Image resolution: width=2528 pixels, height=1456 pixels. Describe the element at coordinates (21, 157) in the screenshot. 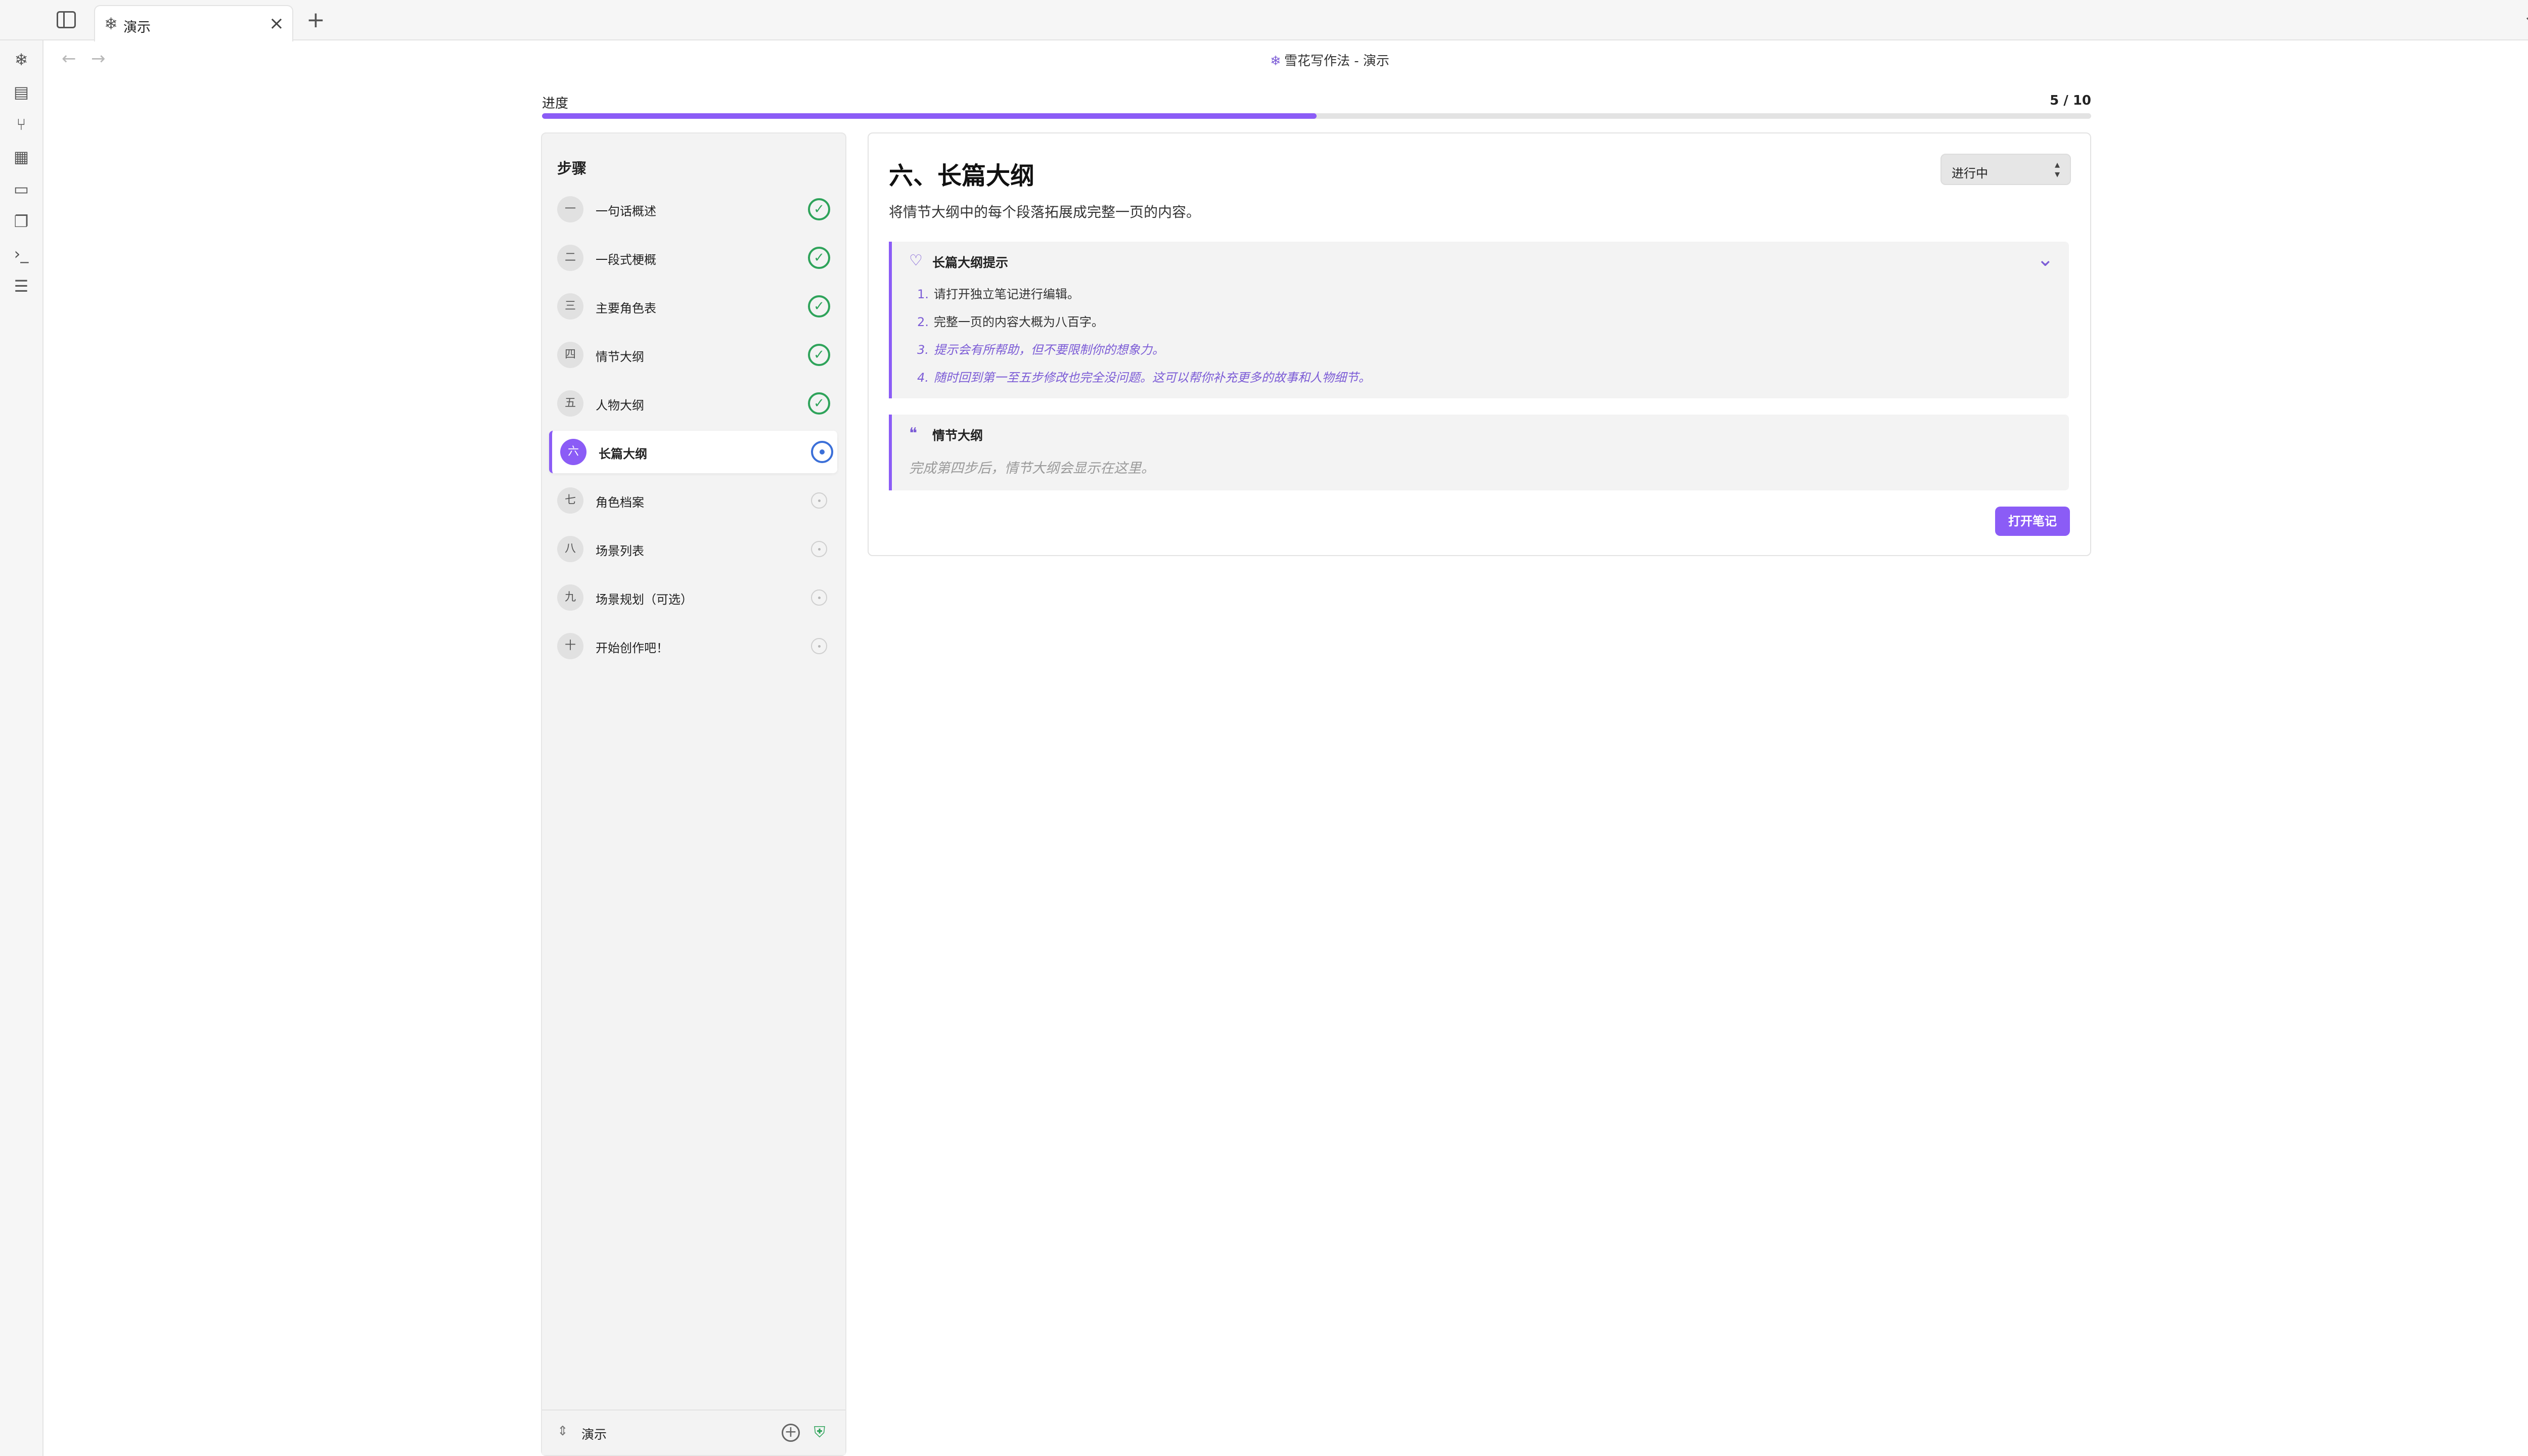

I see `grid-icon: ▦` at that location.